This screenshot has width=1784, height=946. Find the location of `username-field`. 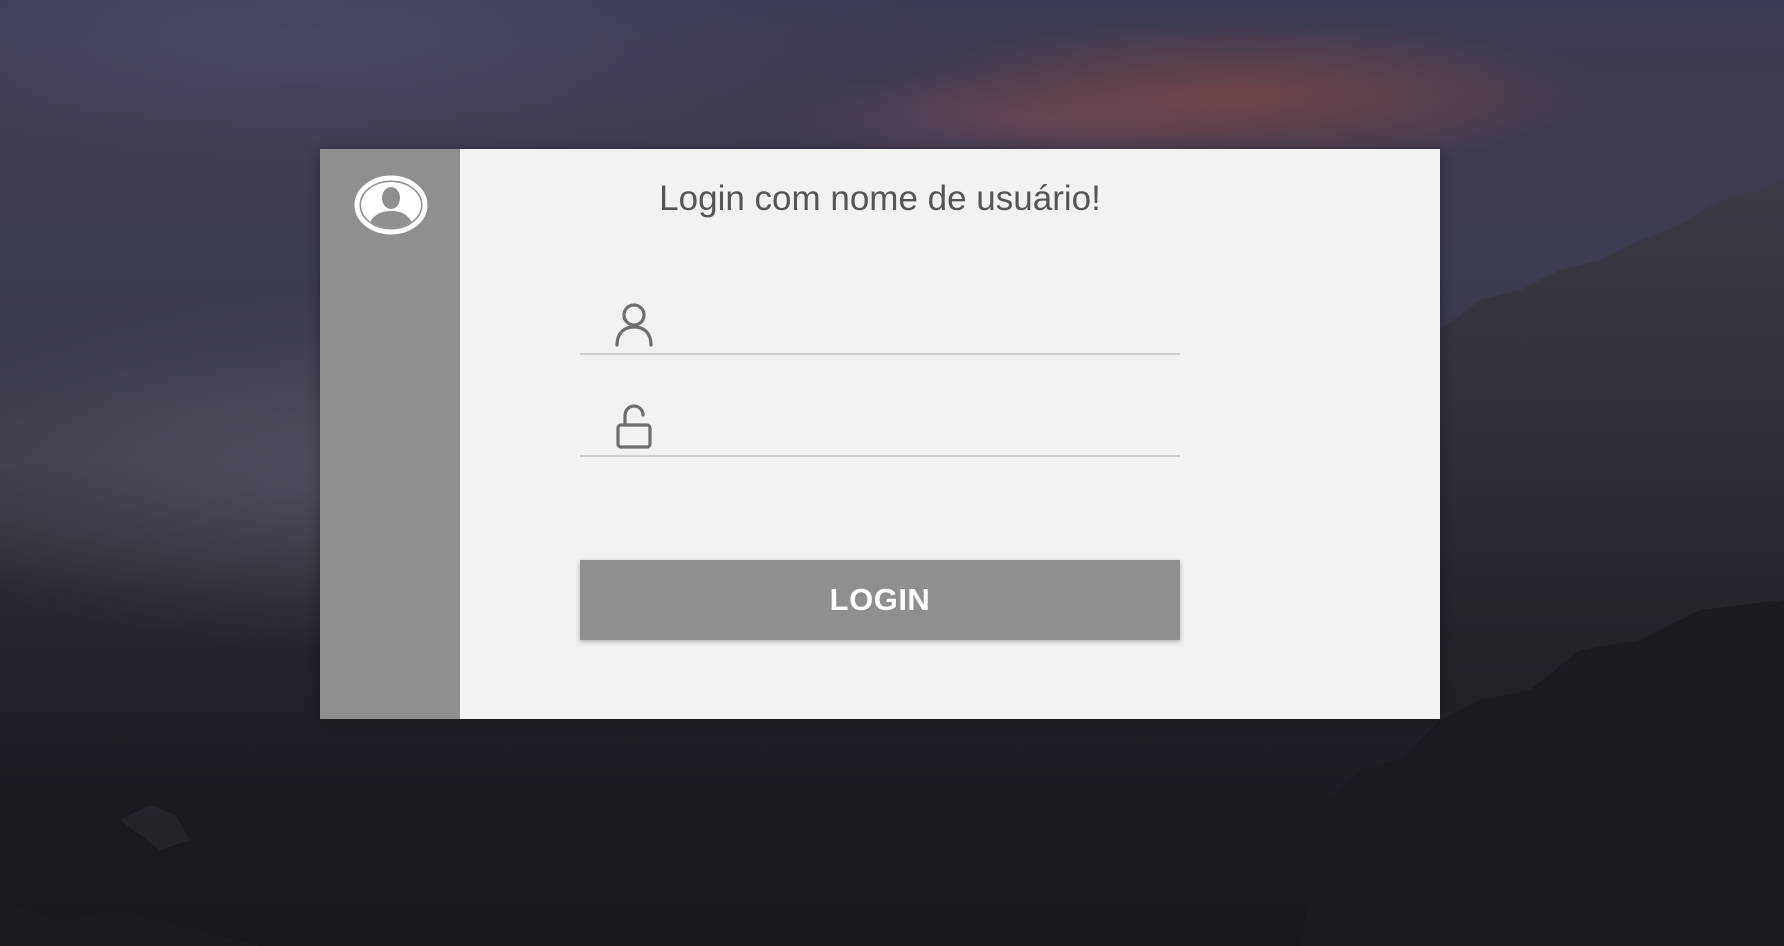

username-field is located at coordinates (880, 324).